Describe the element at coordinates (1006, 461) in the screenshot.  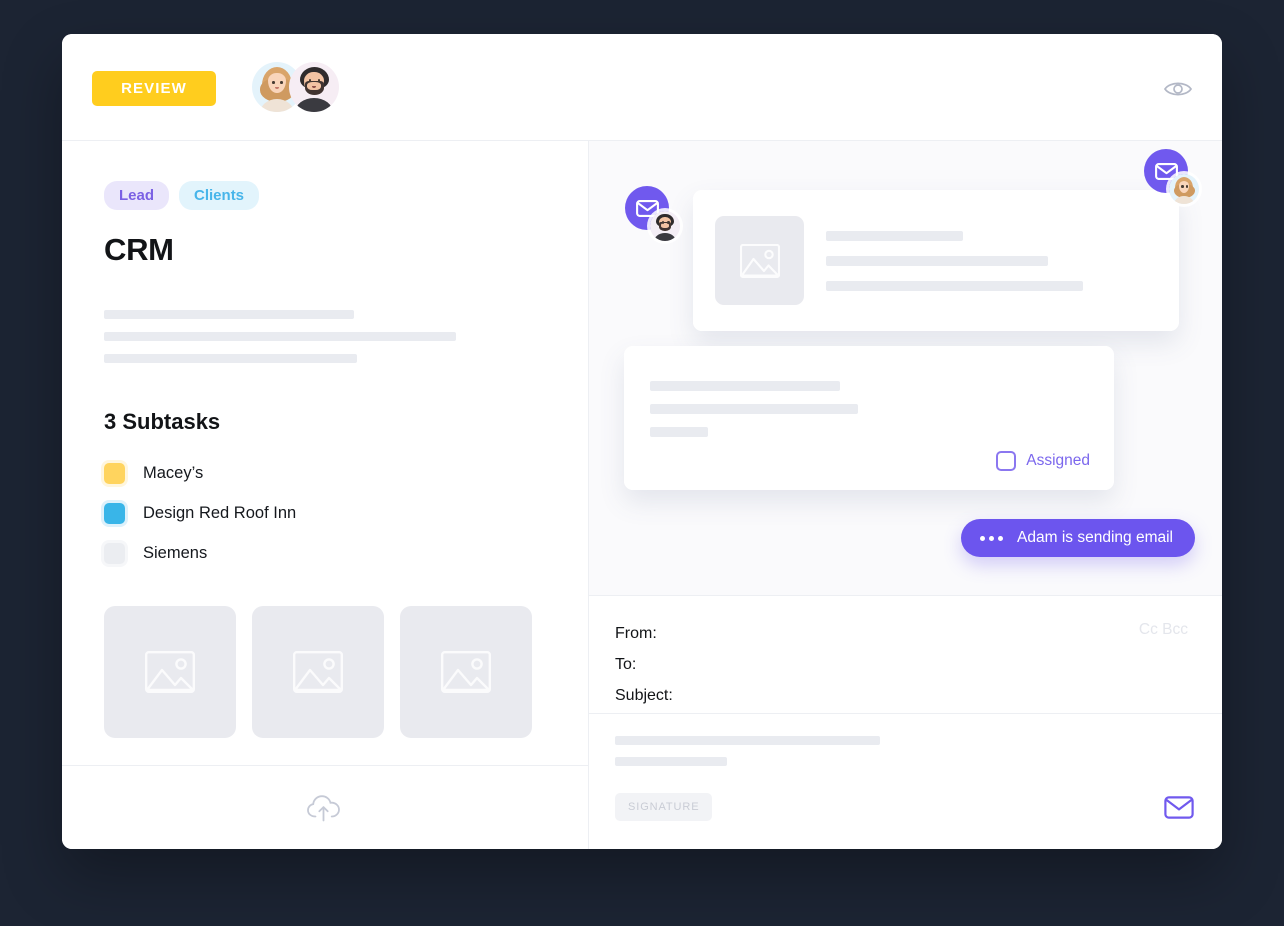
I see `assigned-checkbox` at that location.